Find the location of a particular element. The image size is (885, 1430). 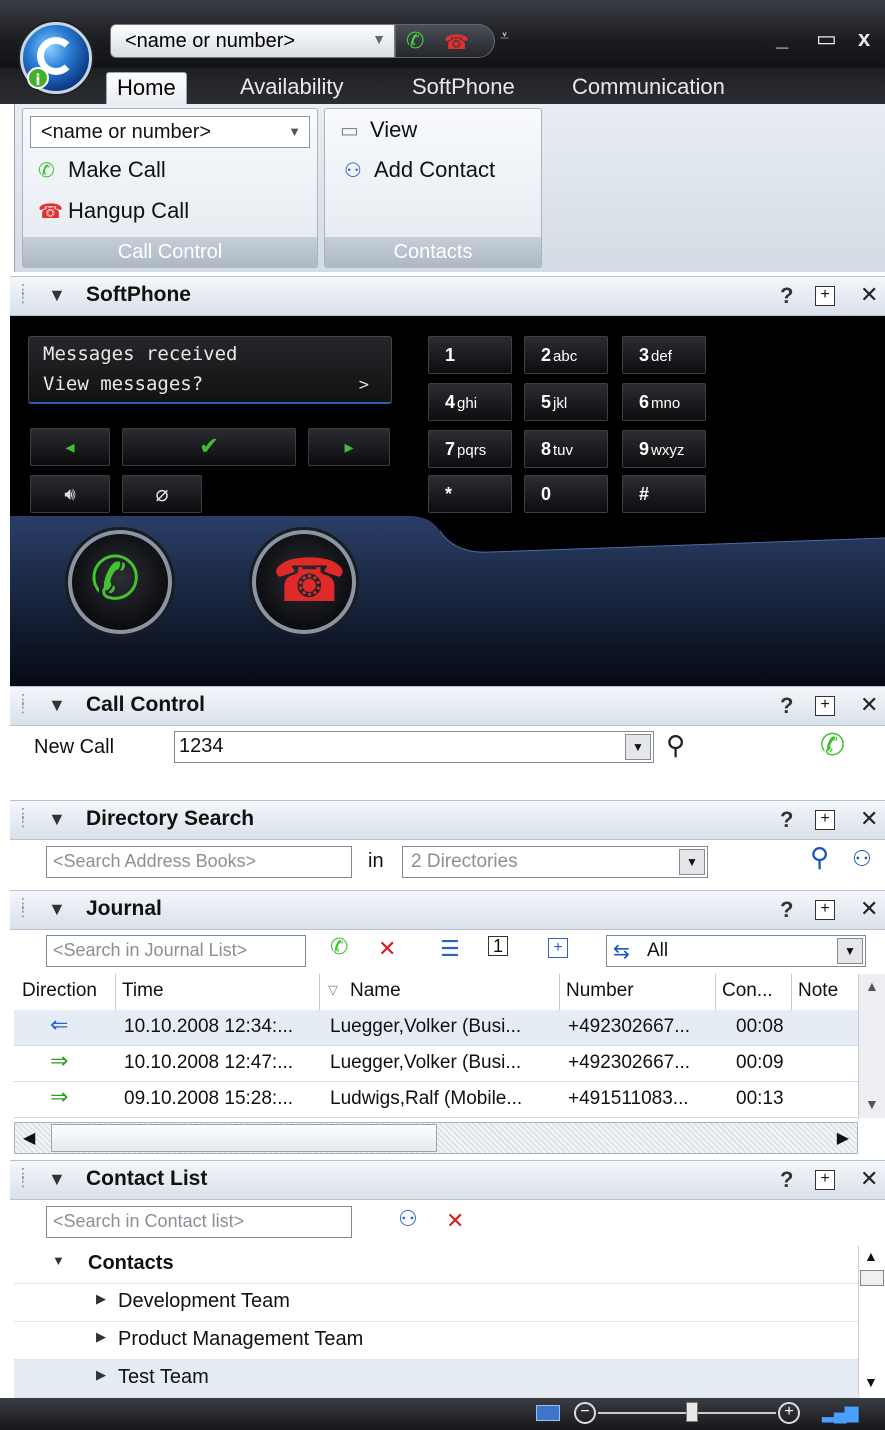

key-button: # is located at coordinates (664, 494).